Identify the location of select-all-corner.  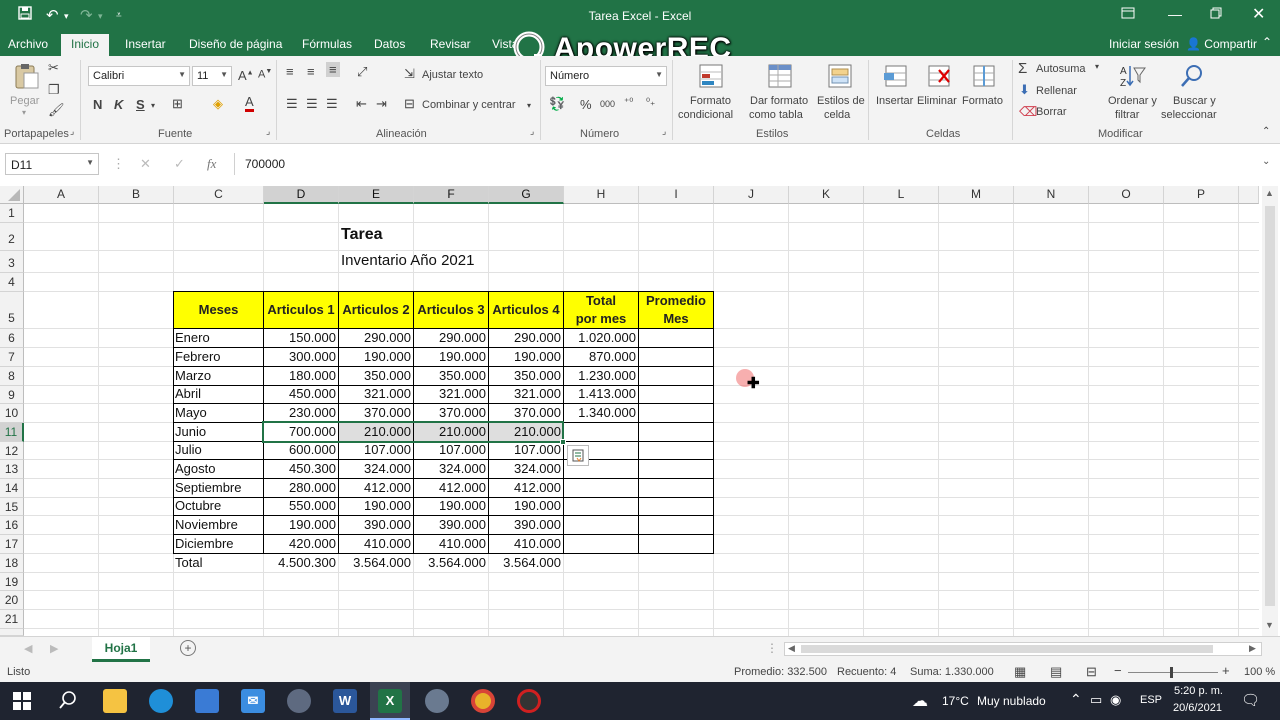
(12, 195).